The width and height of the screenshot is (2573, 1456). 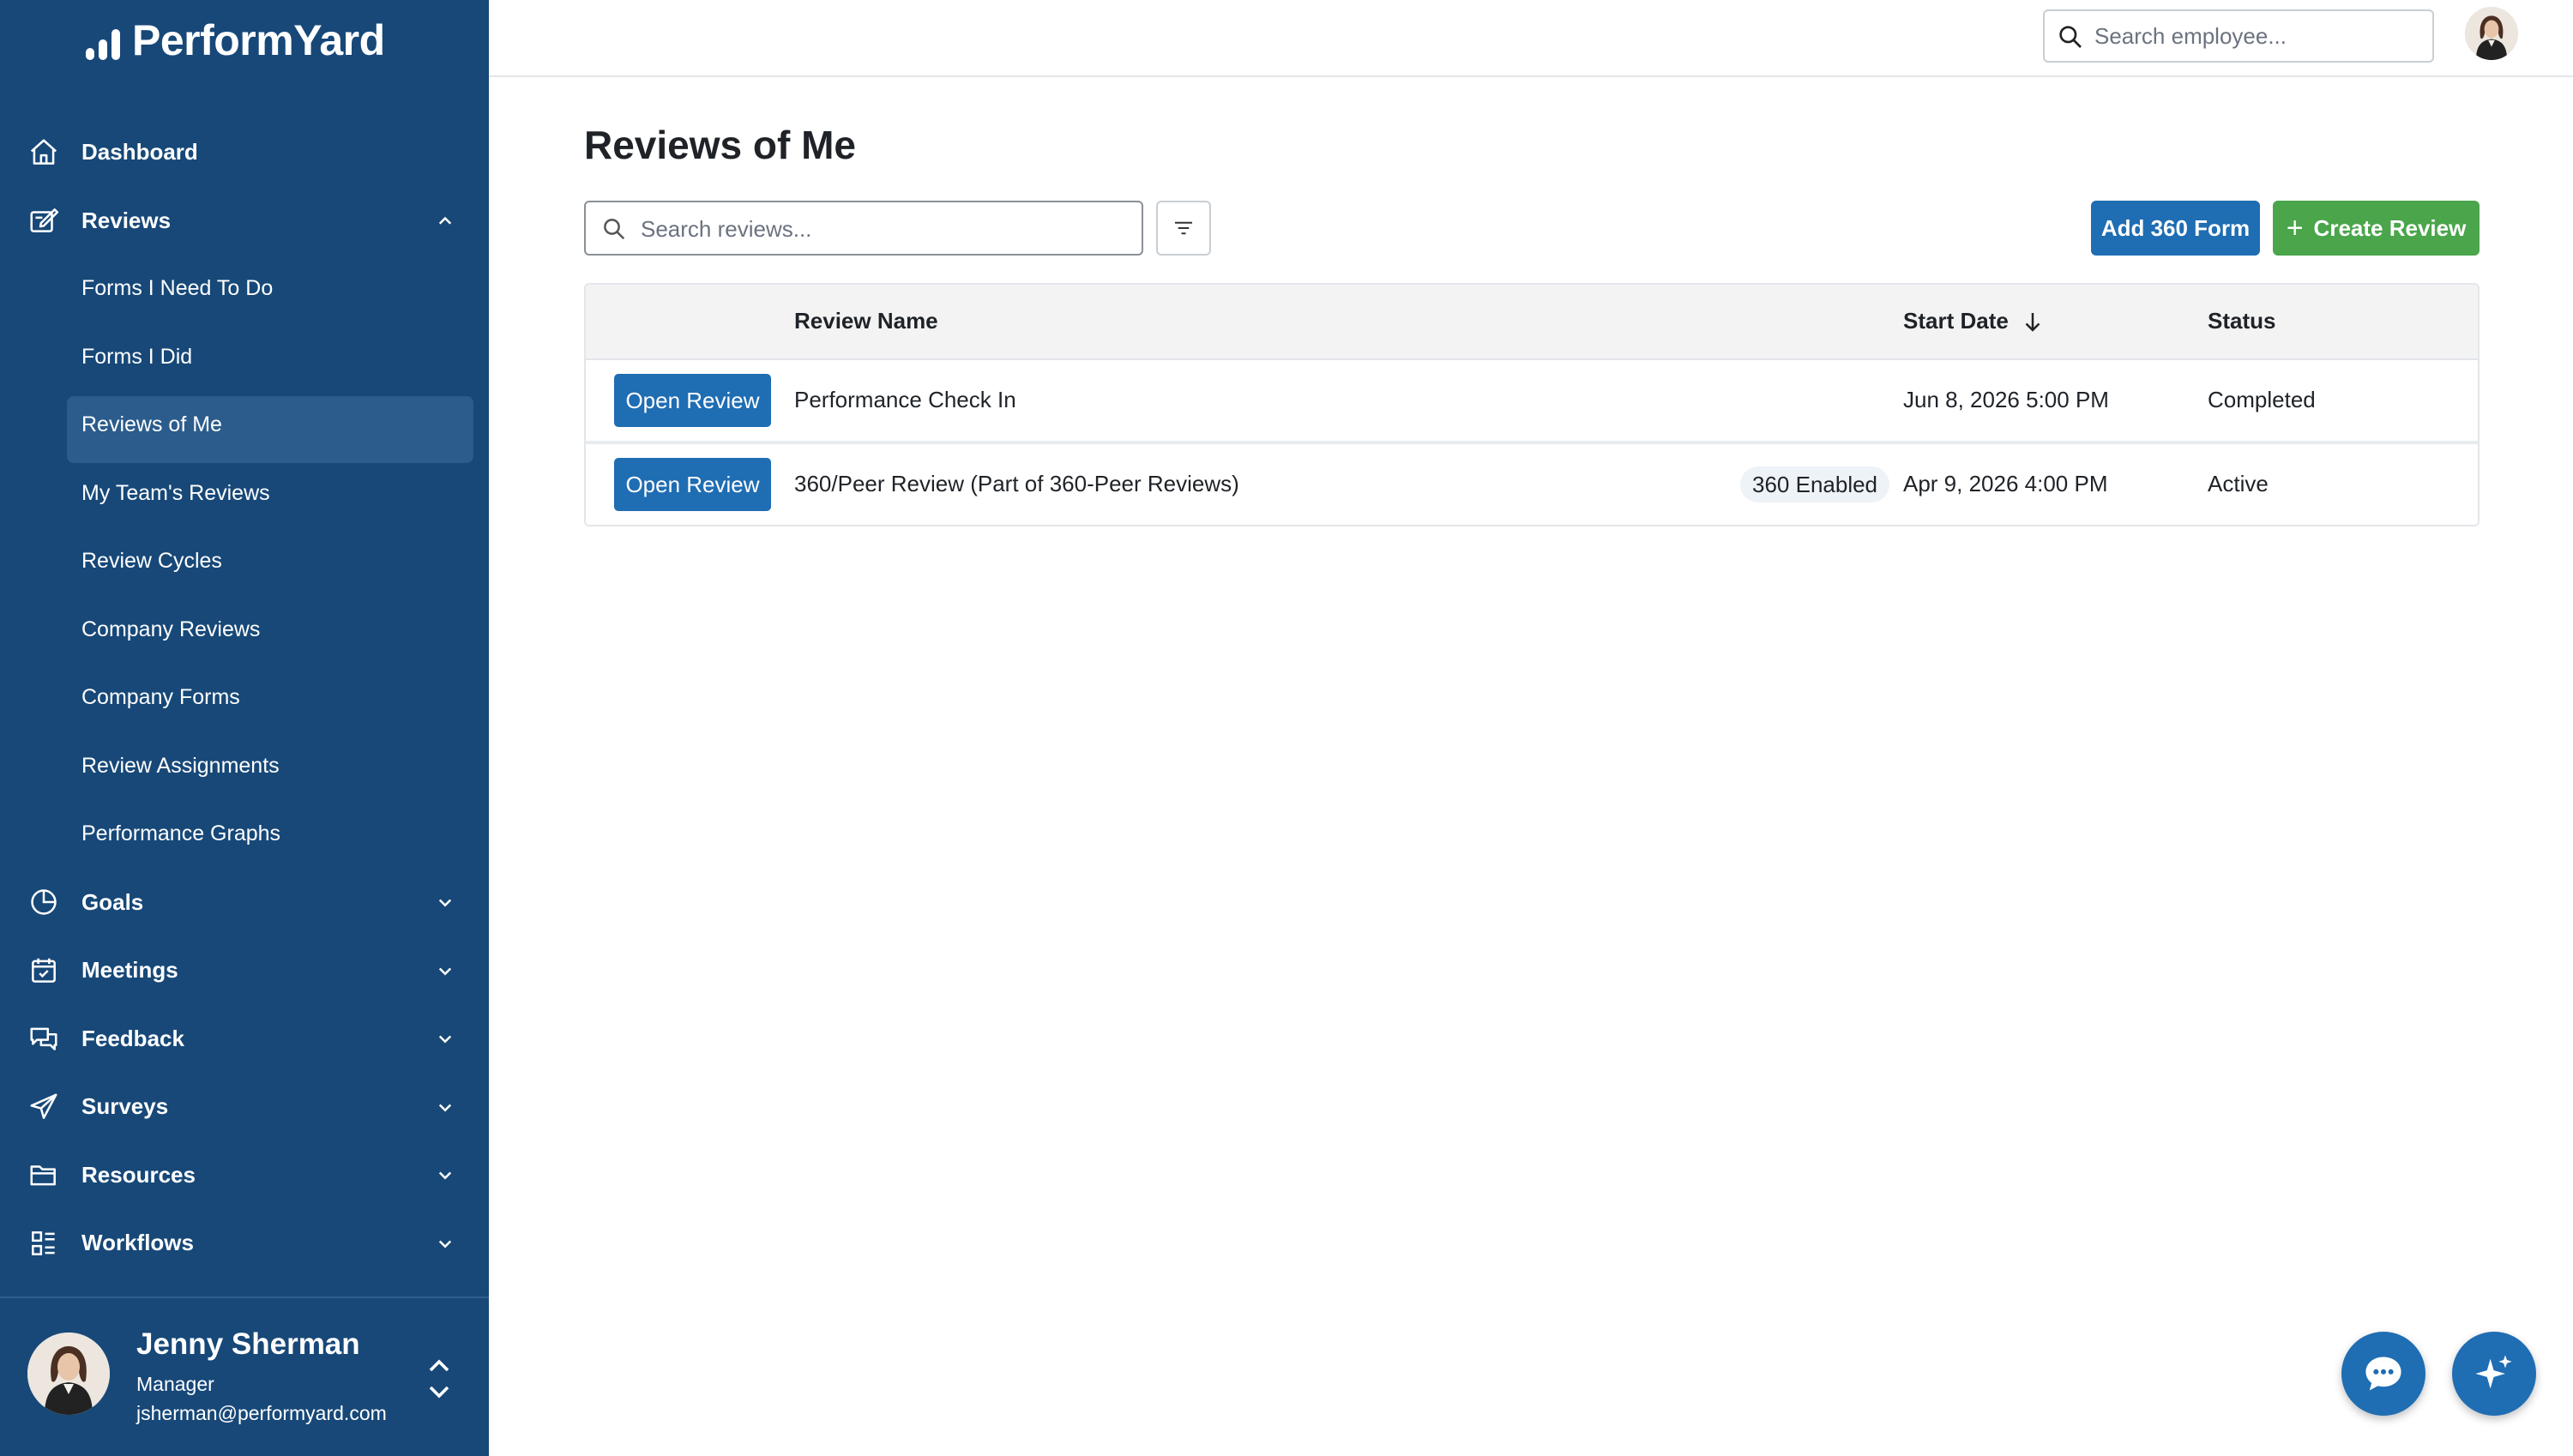 What do you see at coordinates (177, 288) in the screenshot?
I see `sidebar-subitem-label: Forms I Need To Do` at bounding box center [177, 288].